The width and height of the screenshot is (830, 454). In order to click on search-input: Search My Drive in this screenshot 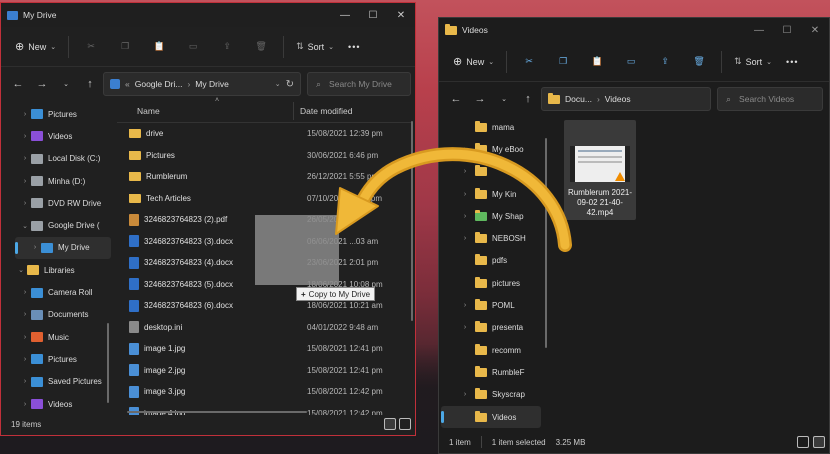, I will do `click(360, 84)`.